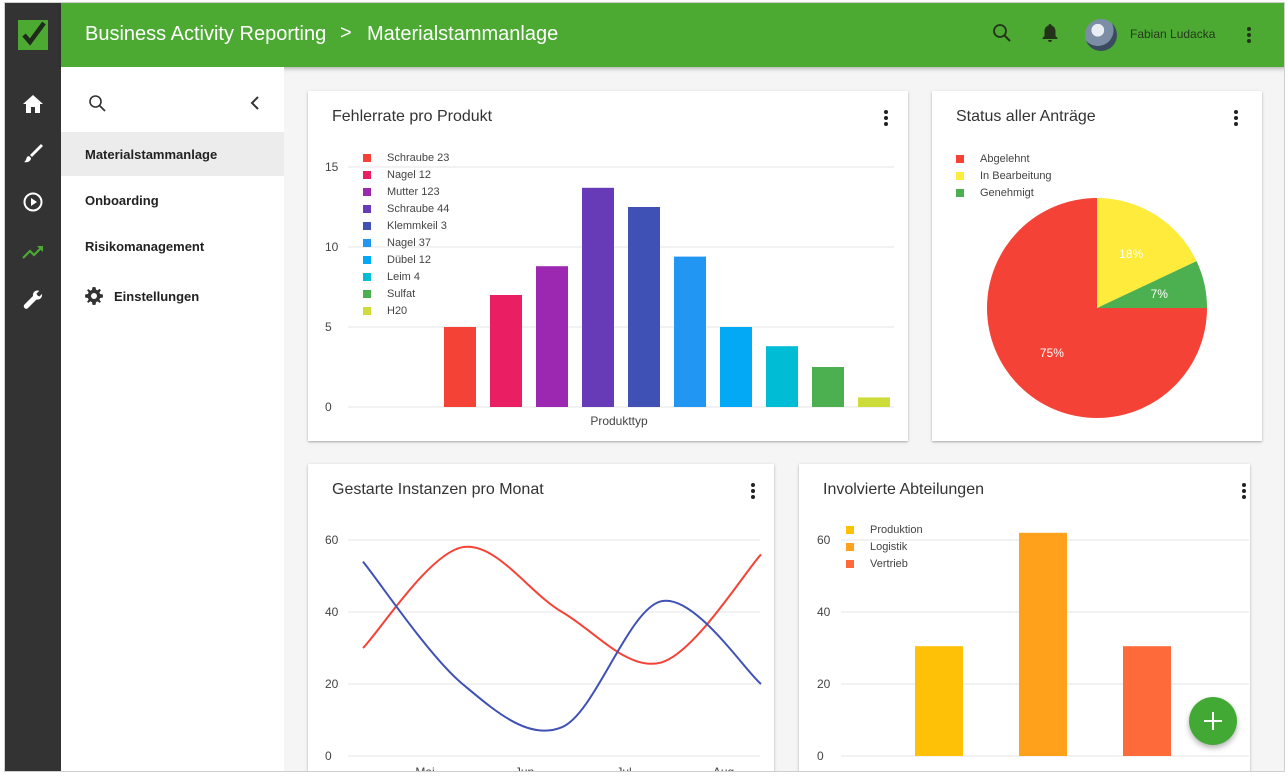  Describe the element at coordinates (397, 311) in the screenshot. I see `legend-label: H20` at that location.